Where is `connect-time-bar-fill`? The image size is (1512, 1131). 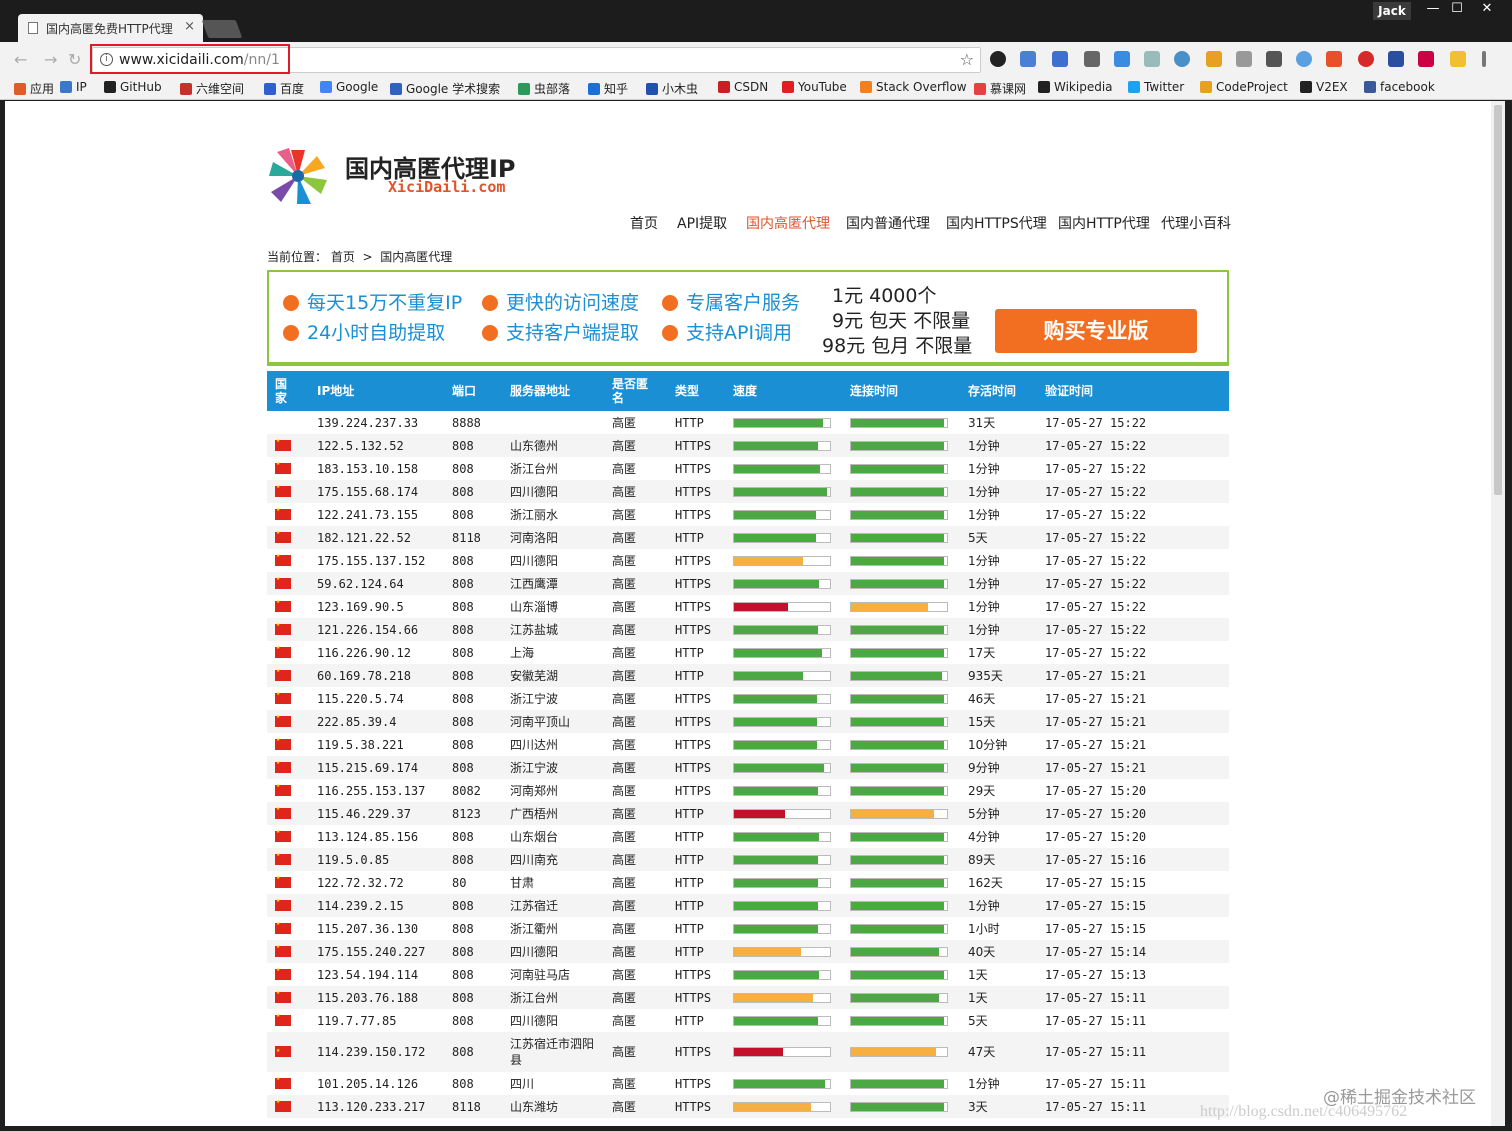 connect-time-bar-fill is located at coordinates (898, 560).